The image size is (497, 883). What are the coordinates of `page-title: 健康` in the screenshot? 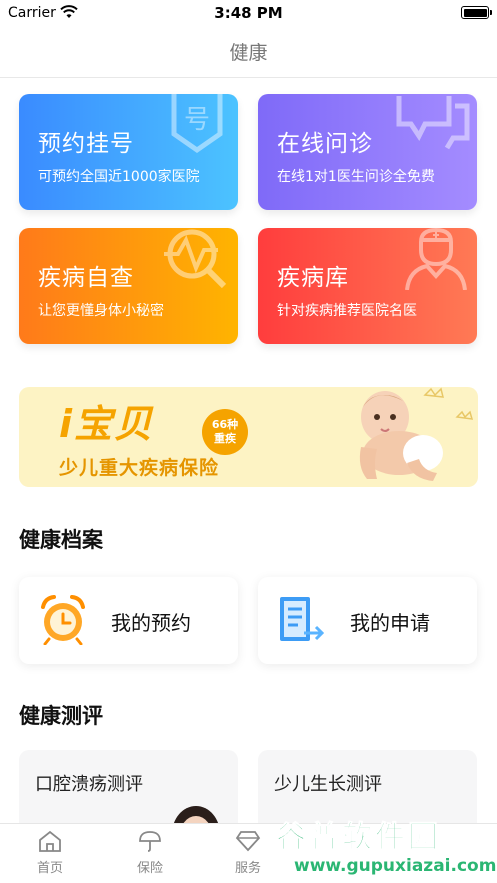 It's located at (248, 53).